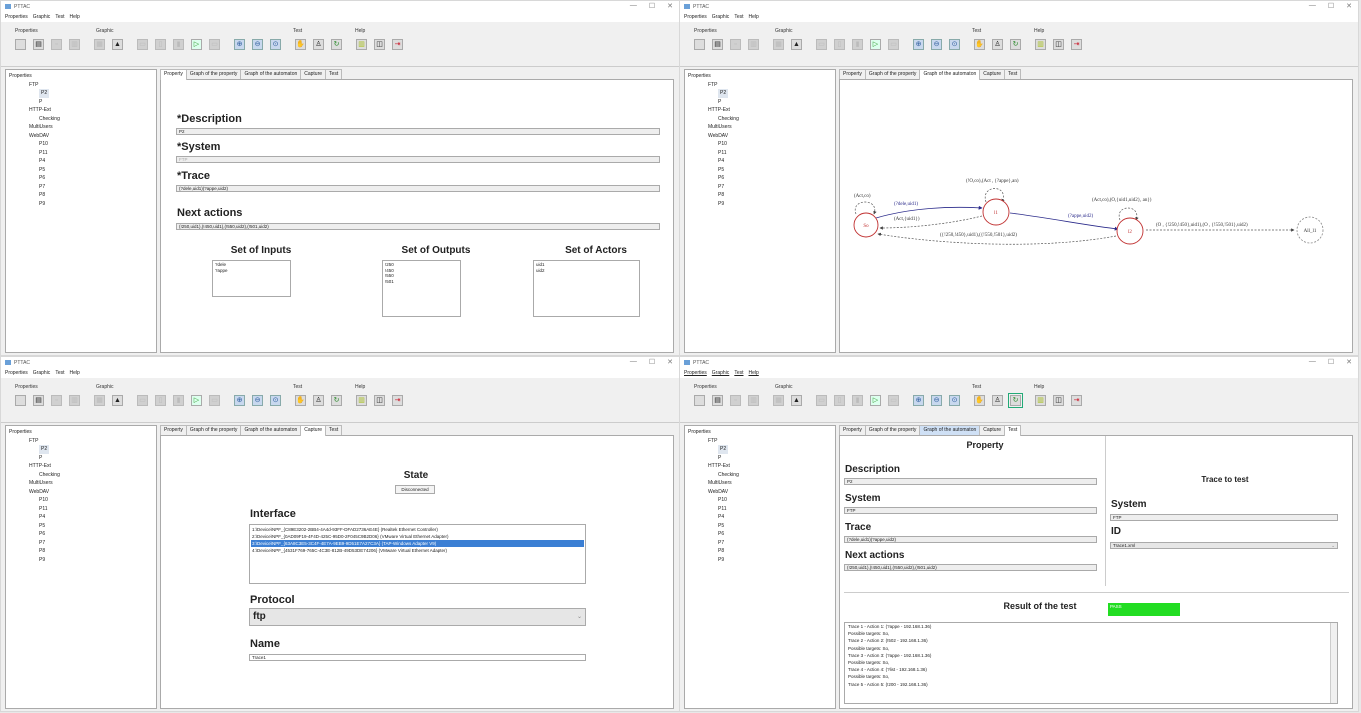 This screenshot has width=1361, height=713. I want to click on outputs-list: !250 !450 !550 !501, so click(421, 288).